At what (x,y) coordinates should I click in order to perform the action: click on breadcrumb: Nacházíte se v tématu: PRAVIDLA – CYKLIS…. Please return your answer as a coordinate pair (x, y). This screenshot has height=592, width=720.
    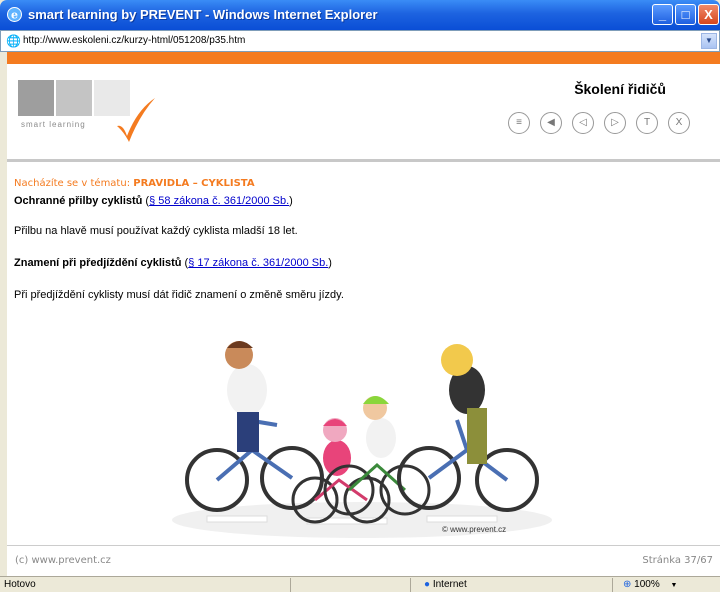
    Looking at the image, I should click on (134, 183).